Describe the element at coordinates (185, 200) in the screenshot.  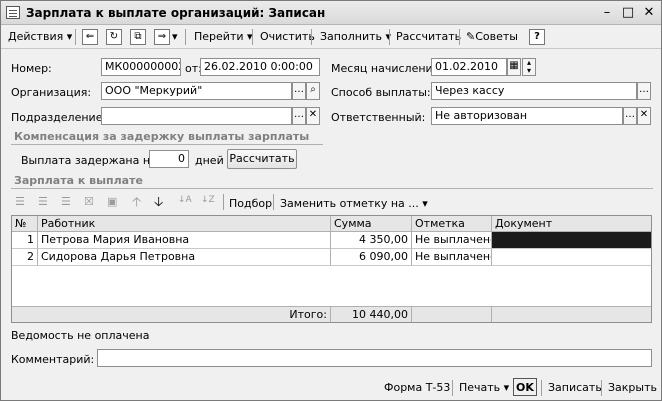
I see `sort-asc-icon: ↓A` at that location.